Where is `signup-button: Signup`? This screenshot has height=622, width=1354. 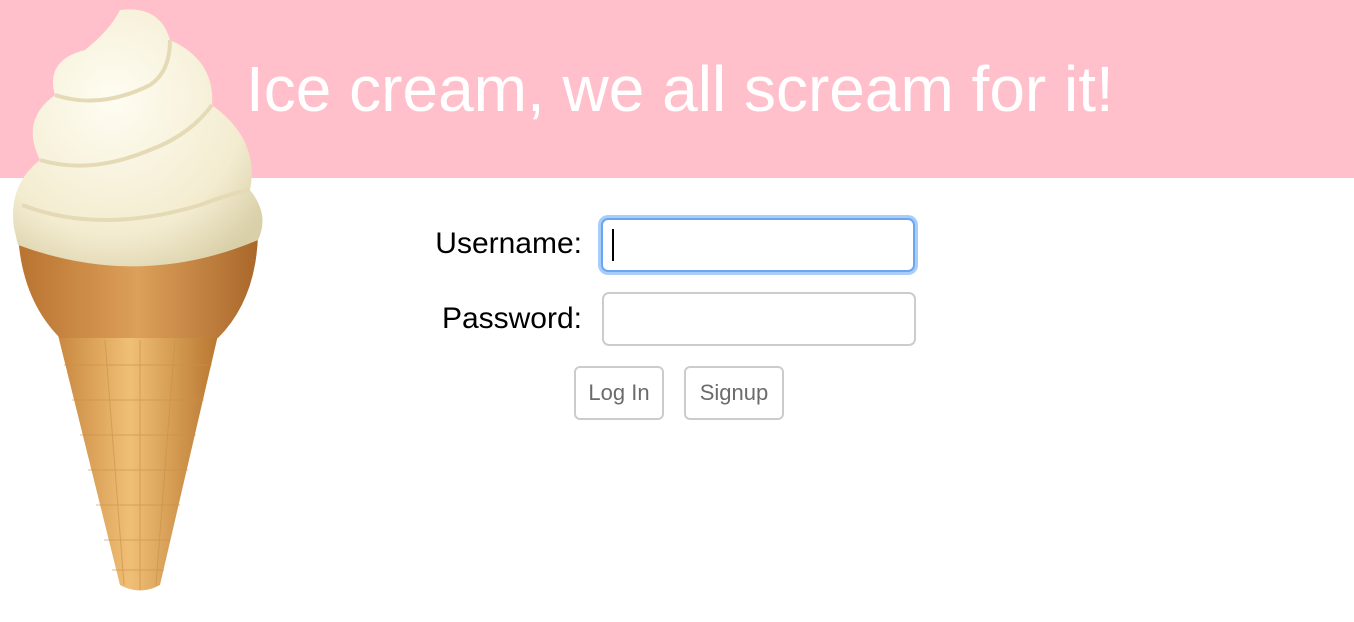 signup-button: Signup is located at coordinates (734, 393).